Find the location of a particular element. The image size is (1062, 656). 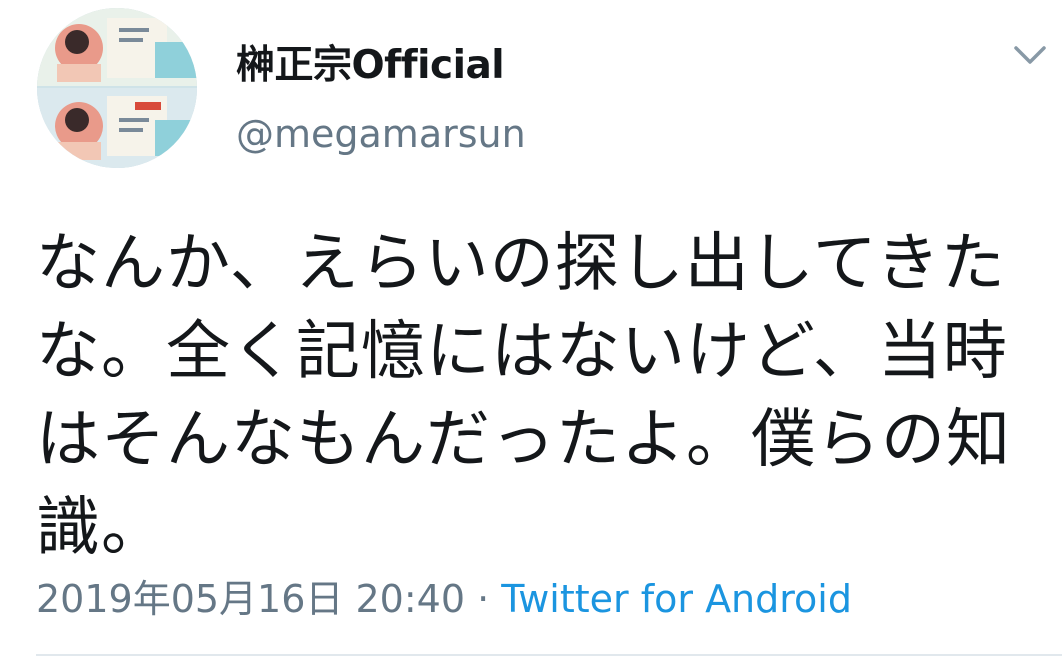

timestamp: 2019年05月16日 20:40 is located at coordinates (250, 599).